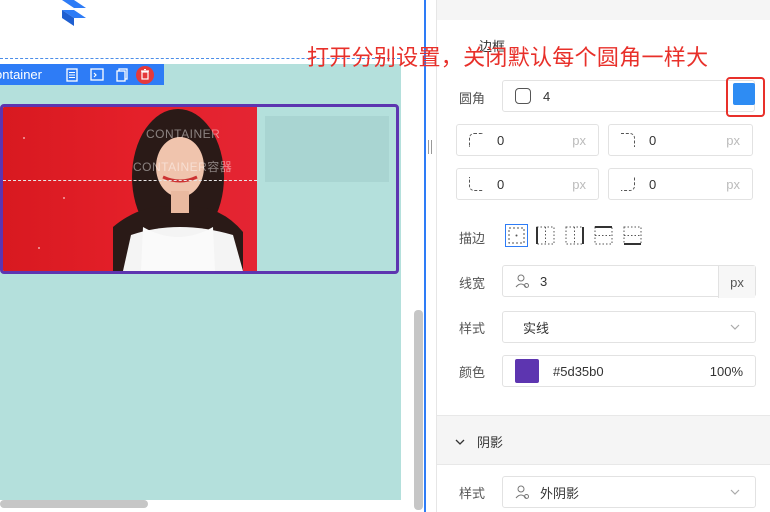 This screenshot has height=512, width=770. I want to click on shadow-style-label: 样式, so click(472, 493).